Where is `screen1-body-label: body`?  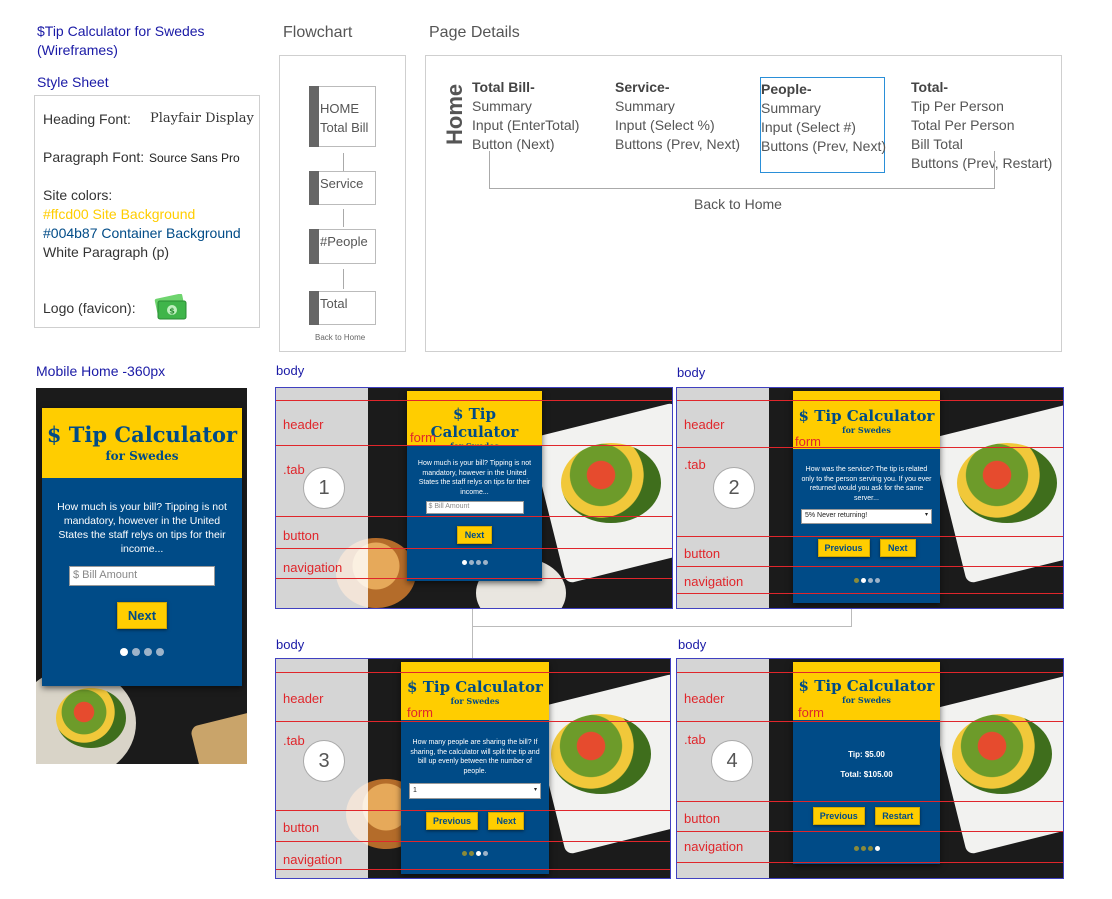
screen1-body-label: body is located at coordinates (290, 370).